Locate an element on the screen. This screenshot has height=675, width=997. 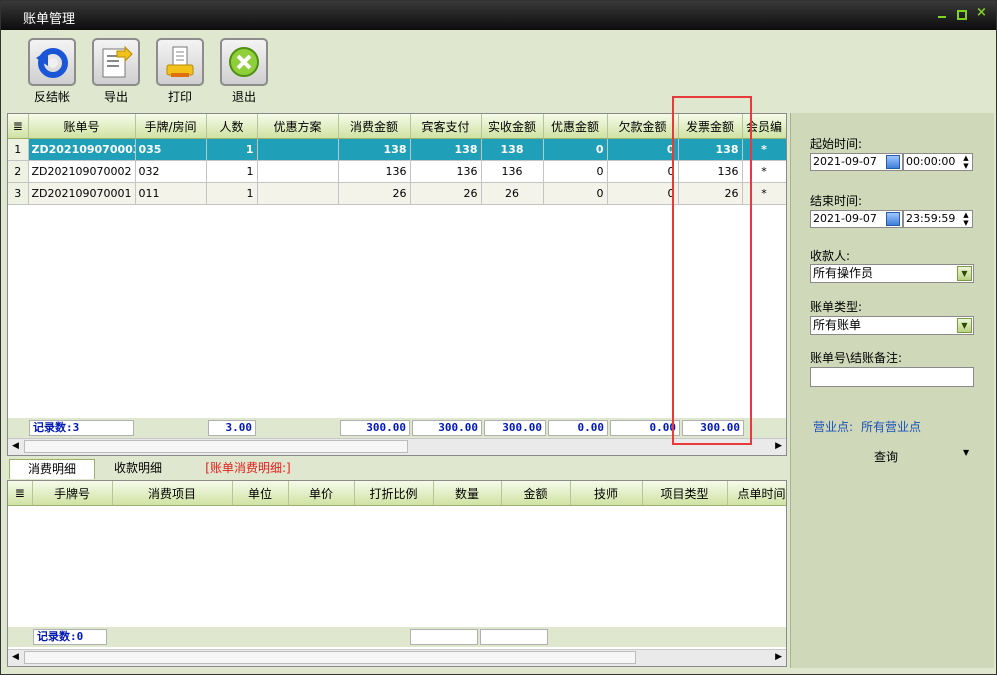
summary-invoice: 300.00 is located at coordinates (713, 428).